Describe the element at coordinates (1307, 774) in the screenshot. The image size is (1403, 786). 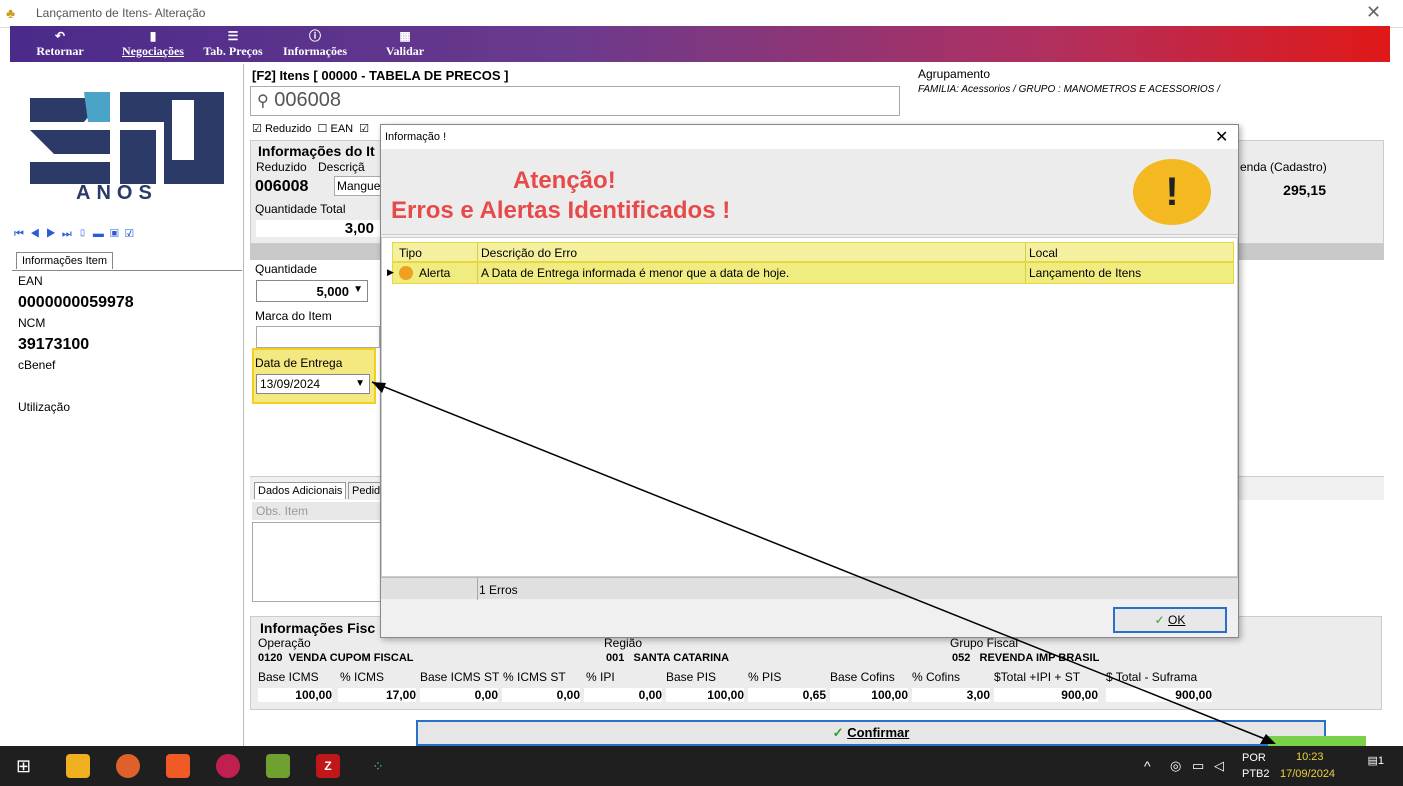
I see `clock-date: 17/09/2024` at that location.